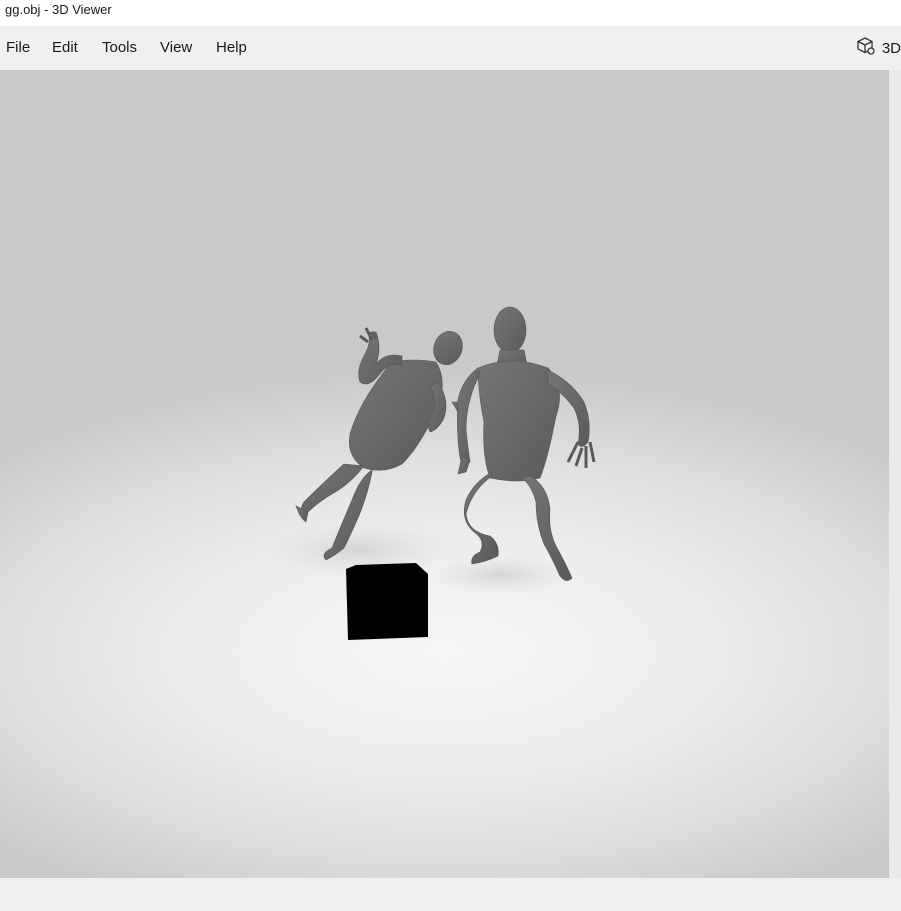 The width and height of the screenshot is (901, 911). Describe the element at coordinates (450, 48) in the screenshot. I see `menu-bar: File Edit Tools View Help 3D` at that location.